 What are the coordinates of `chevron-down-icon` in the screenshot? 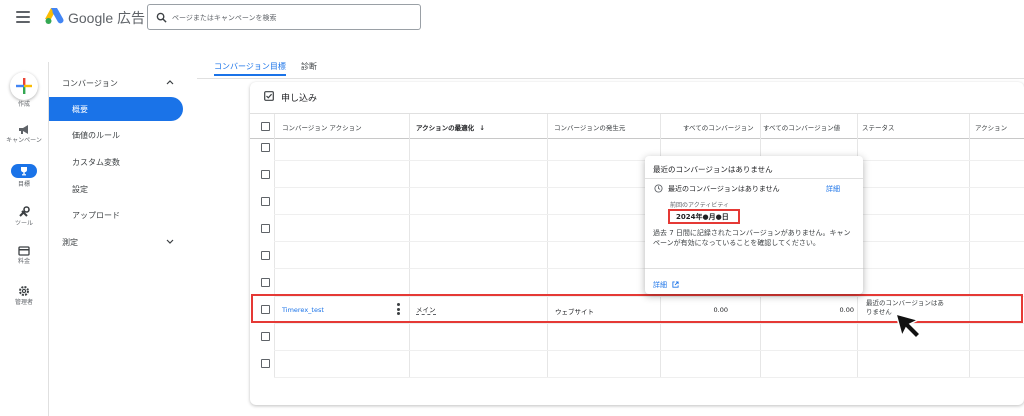 It's located at (170, 241).